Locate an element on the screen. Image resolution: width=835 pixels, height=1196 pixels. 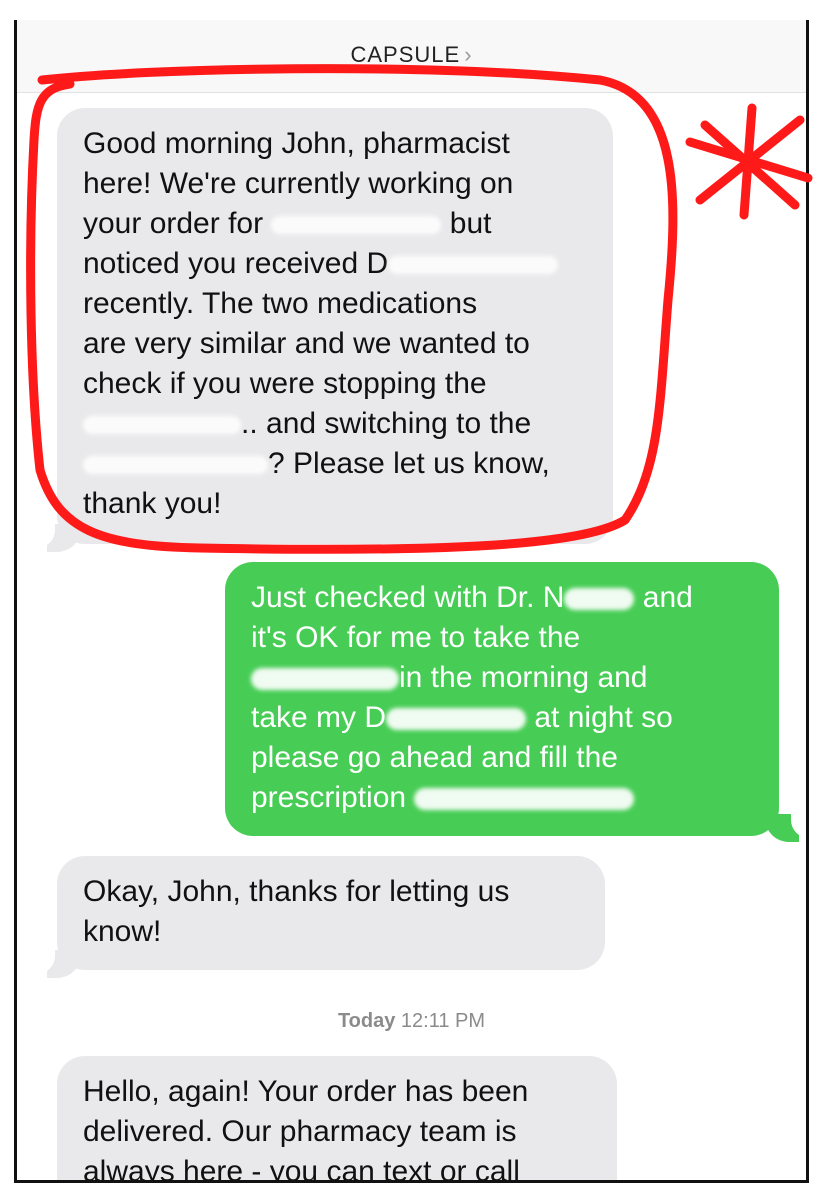
message-line: delivered. Our pharmacy team is is located at coordinates (300, 1131).